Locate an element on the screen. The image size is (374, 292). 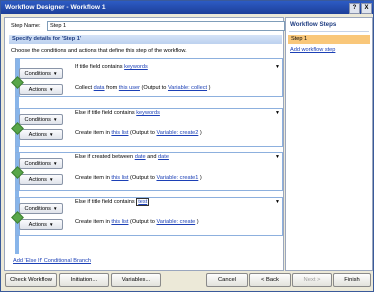
action-variable-link: Variable: collect is located at coordinates (187, 88).